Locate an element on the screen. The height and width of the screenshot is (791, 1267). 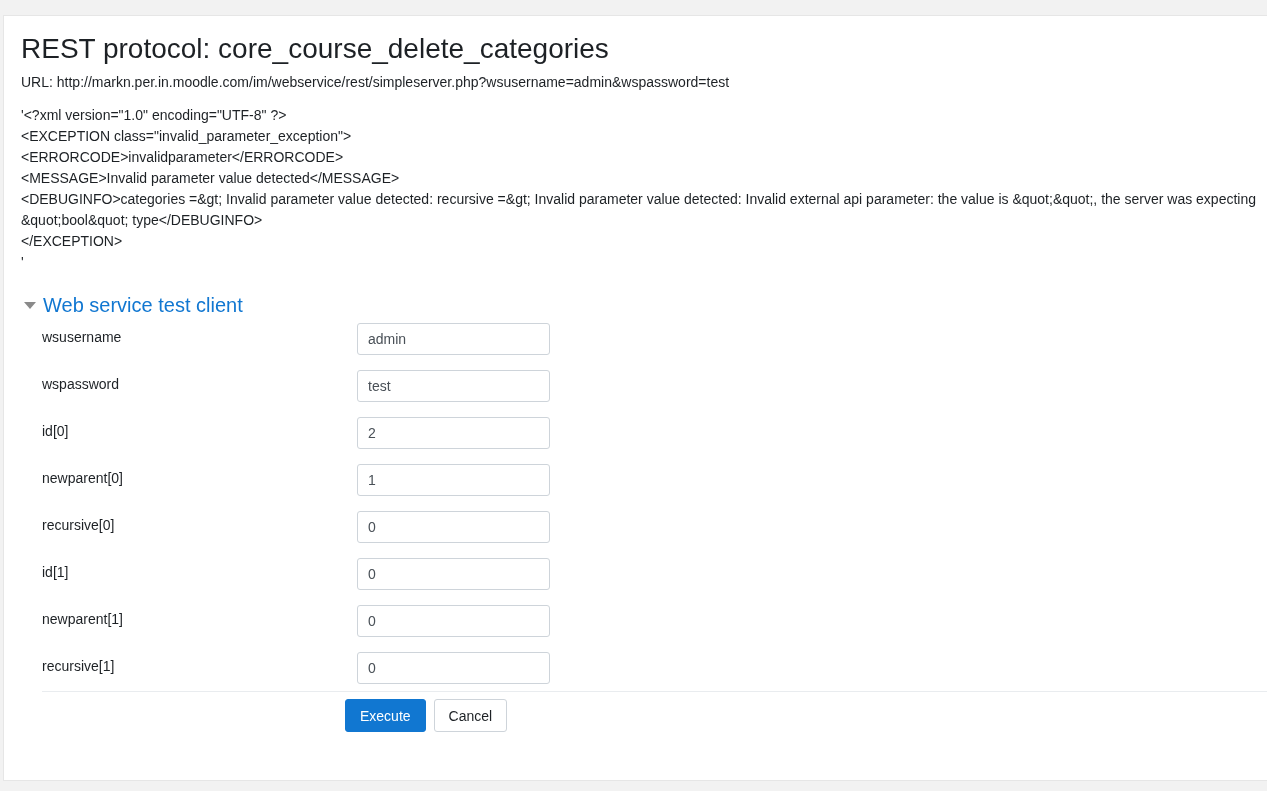
section-title: Web service test client is located at coordinates (143, 305).